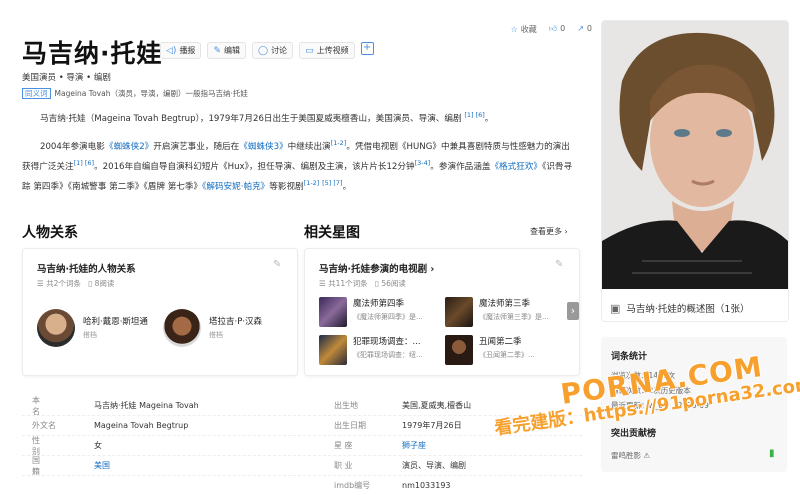  What do you see at coordinates (367, 48) in the screenshot?
I see `add-button: +` at bounding box center [367, 48].